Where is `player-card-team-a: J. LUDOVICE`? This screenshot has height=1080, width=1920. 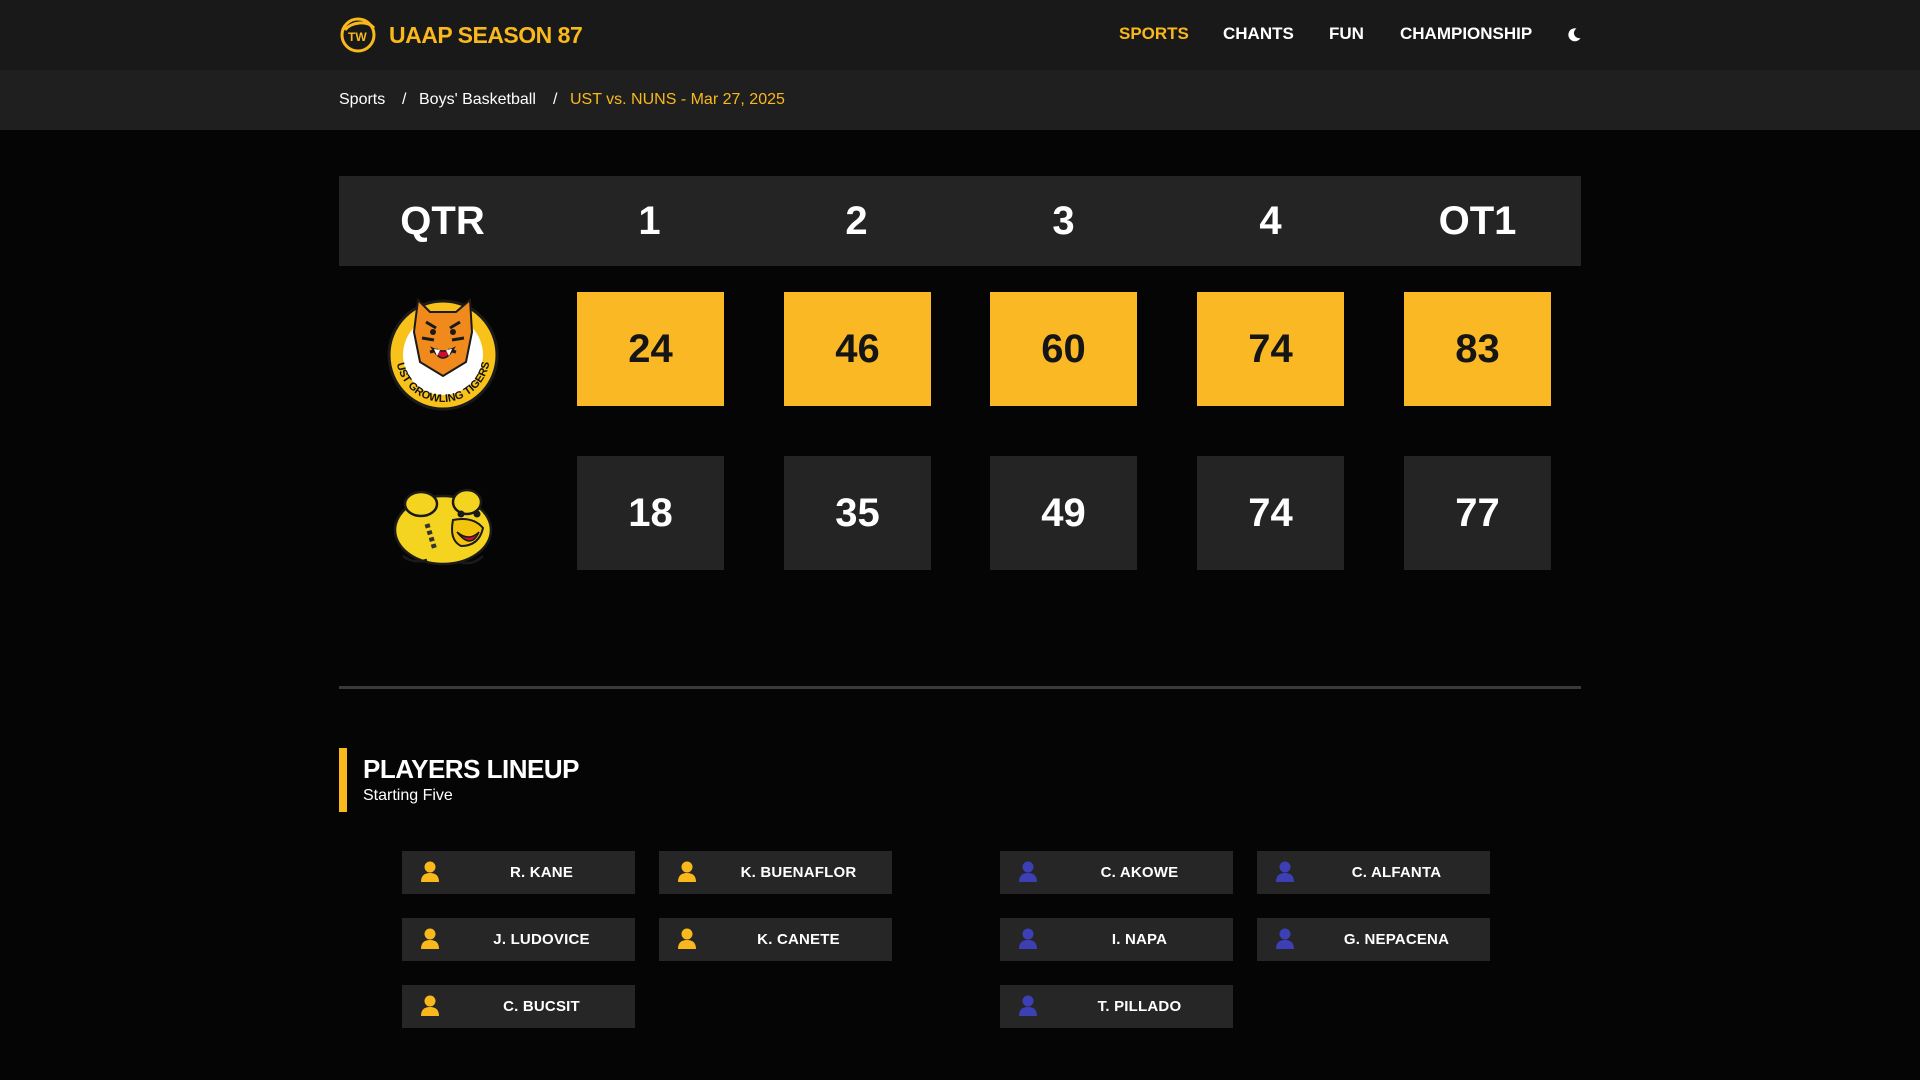 player-card-team-a: J. LUDOVICE is located at coordinates (518, 939).